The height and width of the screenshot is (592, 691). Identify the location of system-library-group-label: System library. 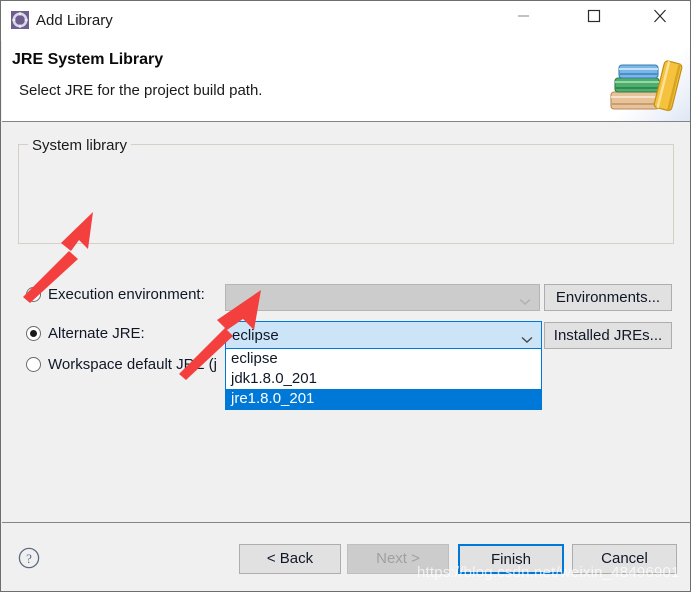
(80, 145).